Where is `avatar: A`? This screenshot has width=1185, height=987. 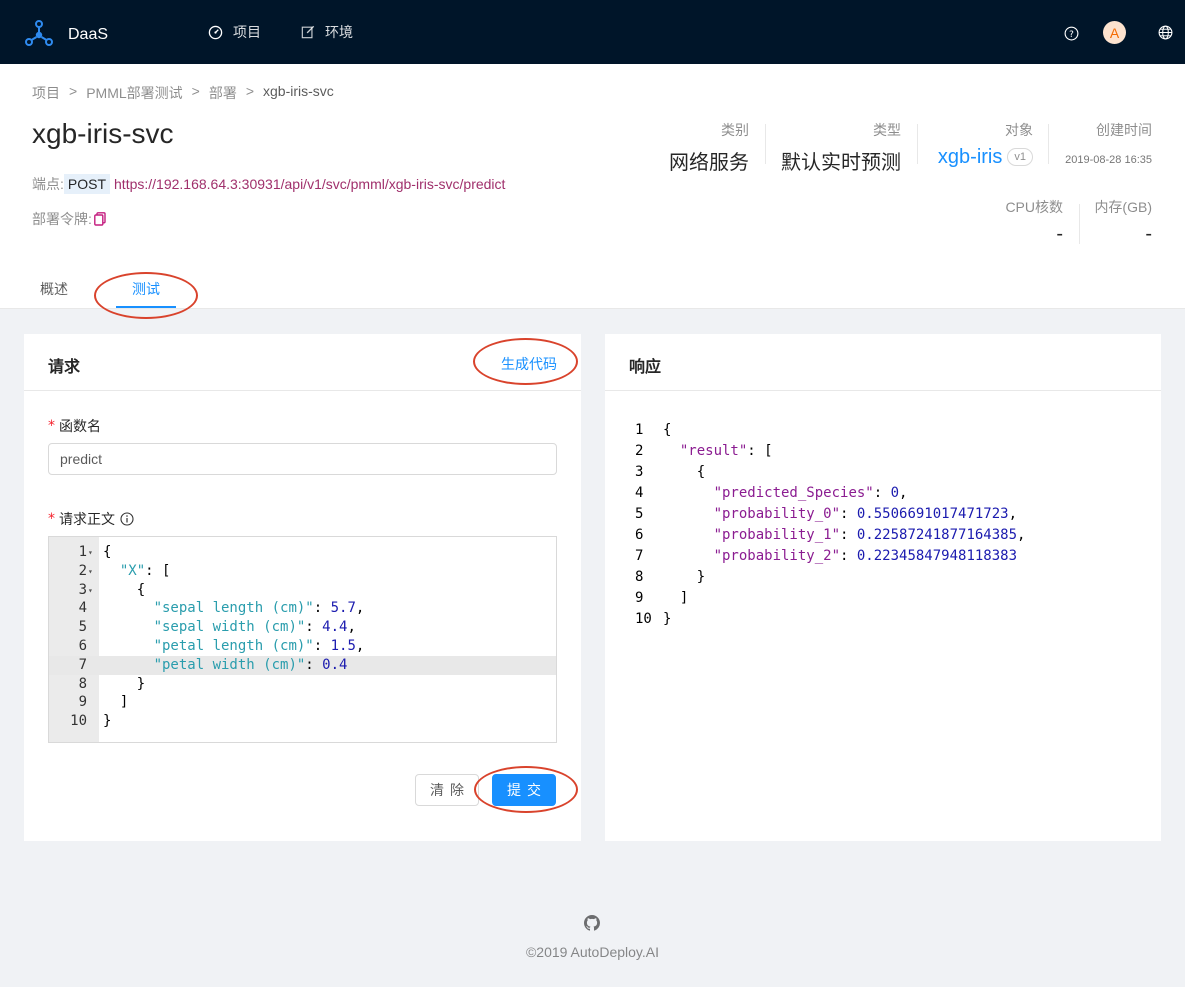 avatar: A is located at coordinates (1114, 32).